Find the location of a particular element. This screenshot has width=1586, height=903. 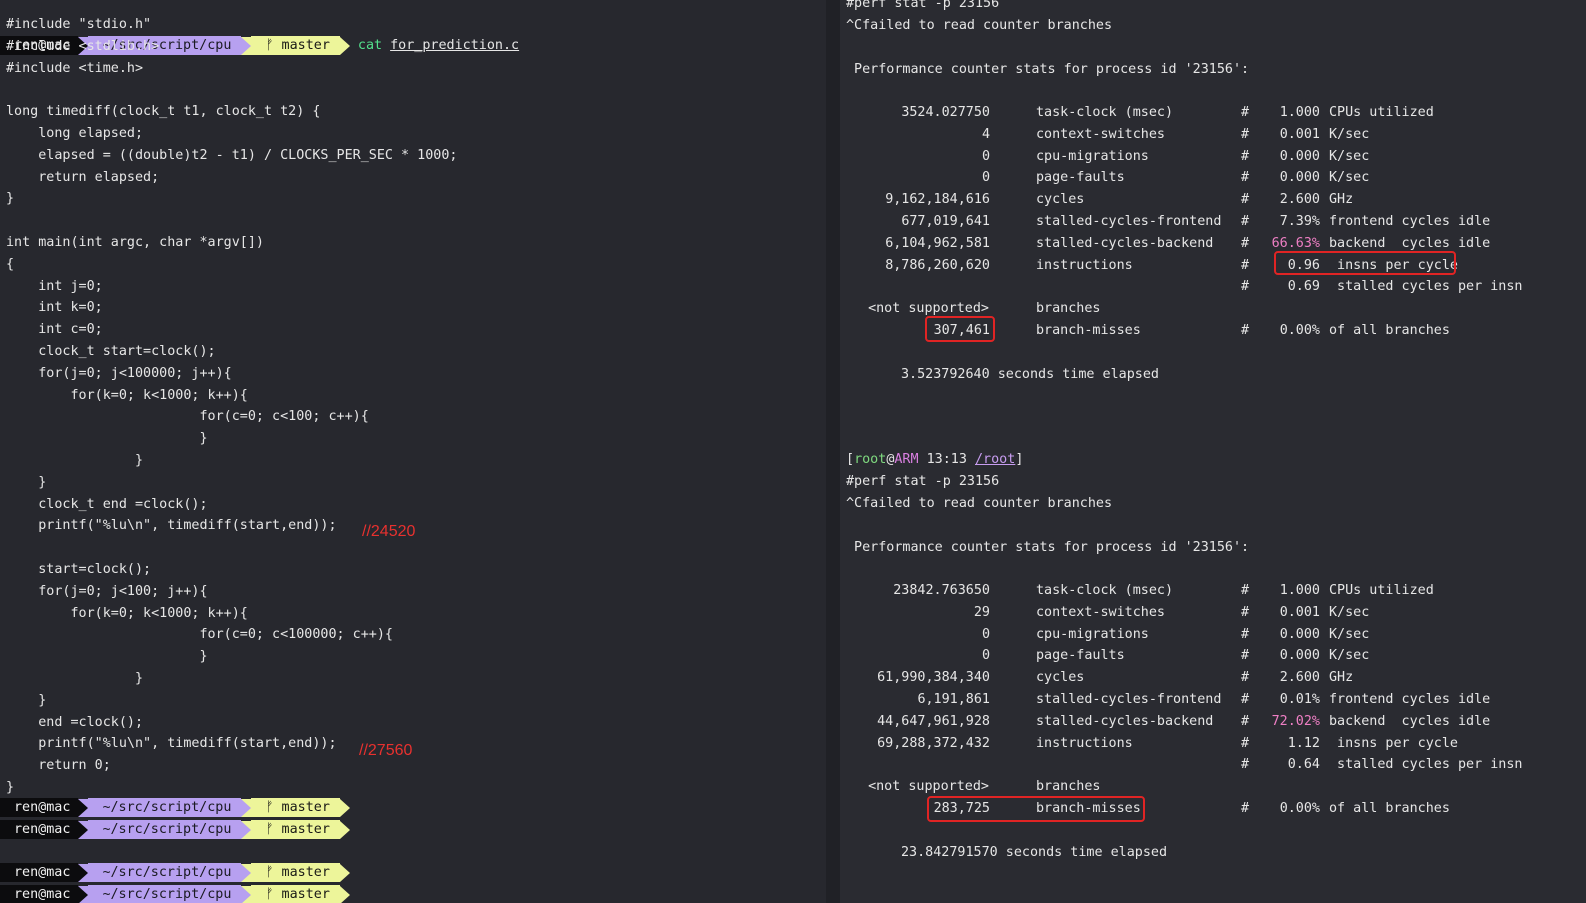

stat-percent: 0.69 is located at coordinates (1303, 287).